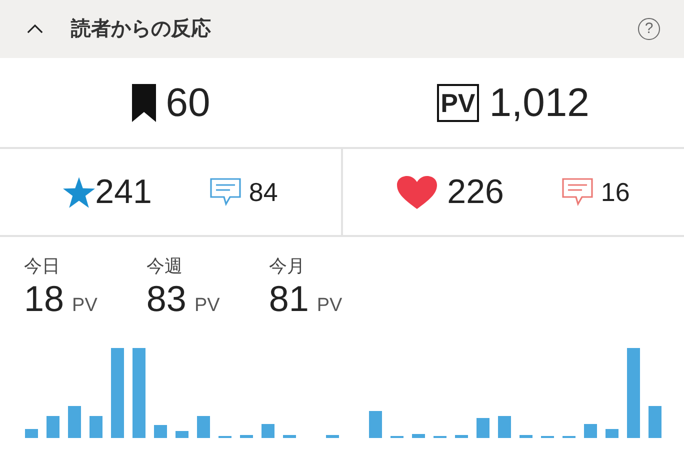  Describe the element at coordinates (649, 29) in the screenshot. I see `help-icon: ?` at that location.